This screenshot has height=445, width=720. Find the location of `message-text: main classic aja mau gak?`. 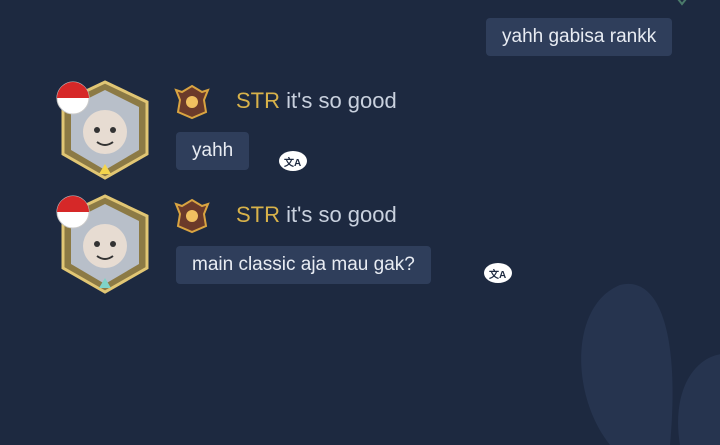

message-text: main classic aja mau gak? is located at coordinates (303, 264).